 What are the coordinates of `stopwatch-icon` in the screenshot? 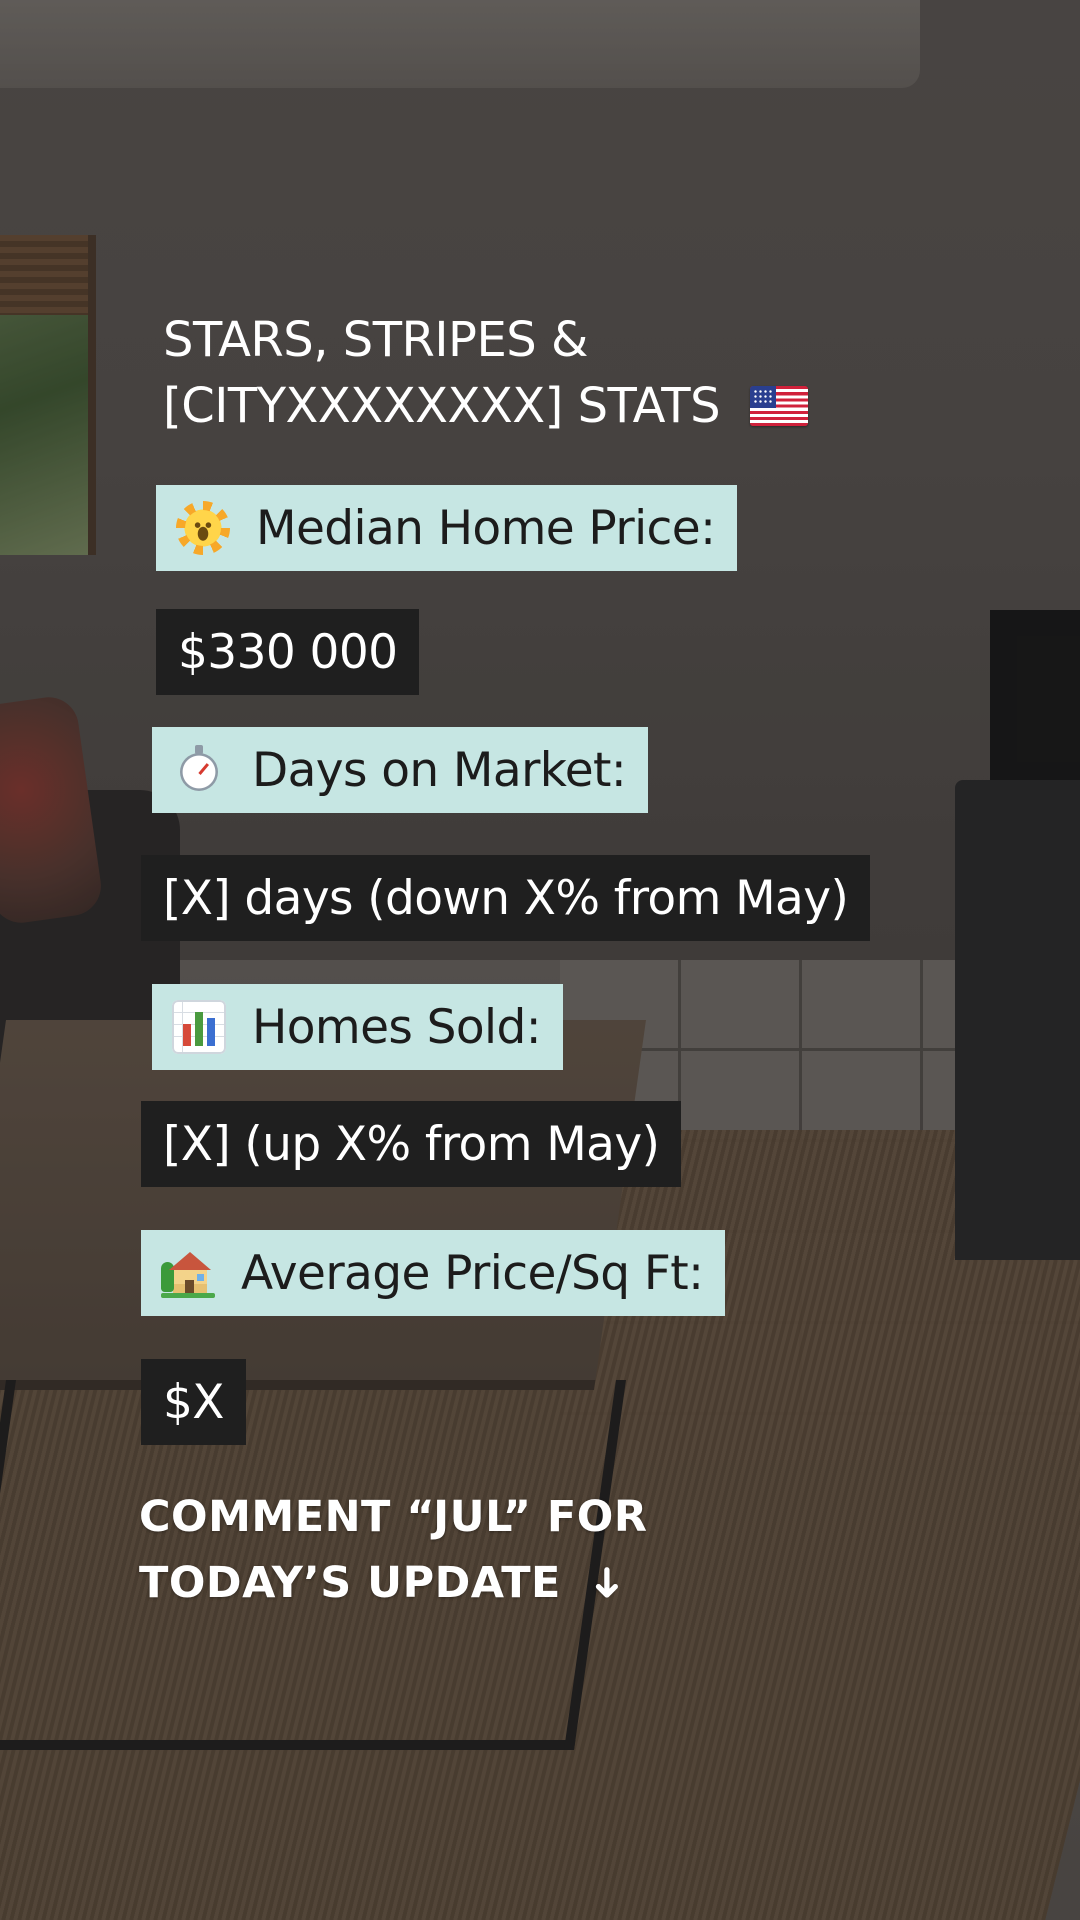 It's located at (199, 770).